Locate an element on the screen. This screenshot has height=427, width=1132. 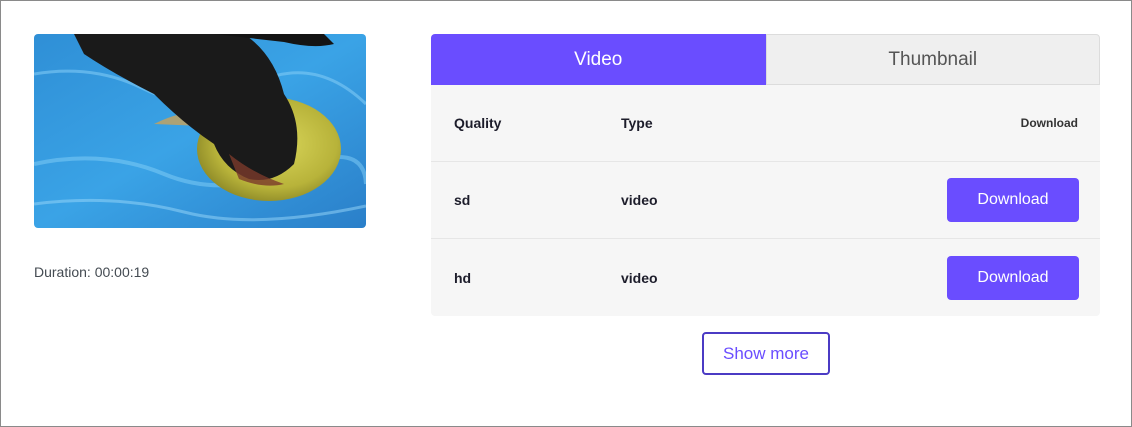
row-quality: sd is located at coordinates (462, 200).